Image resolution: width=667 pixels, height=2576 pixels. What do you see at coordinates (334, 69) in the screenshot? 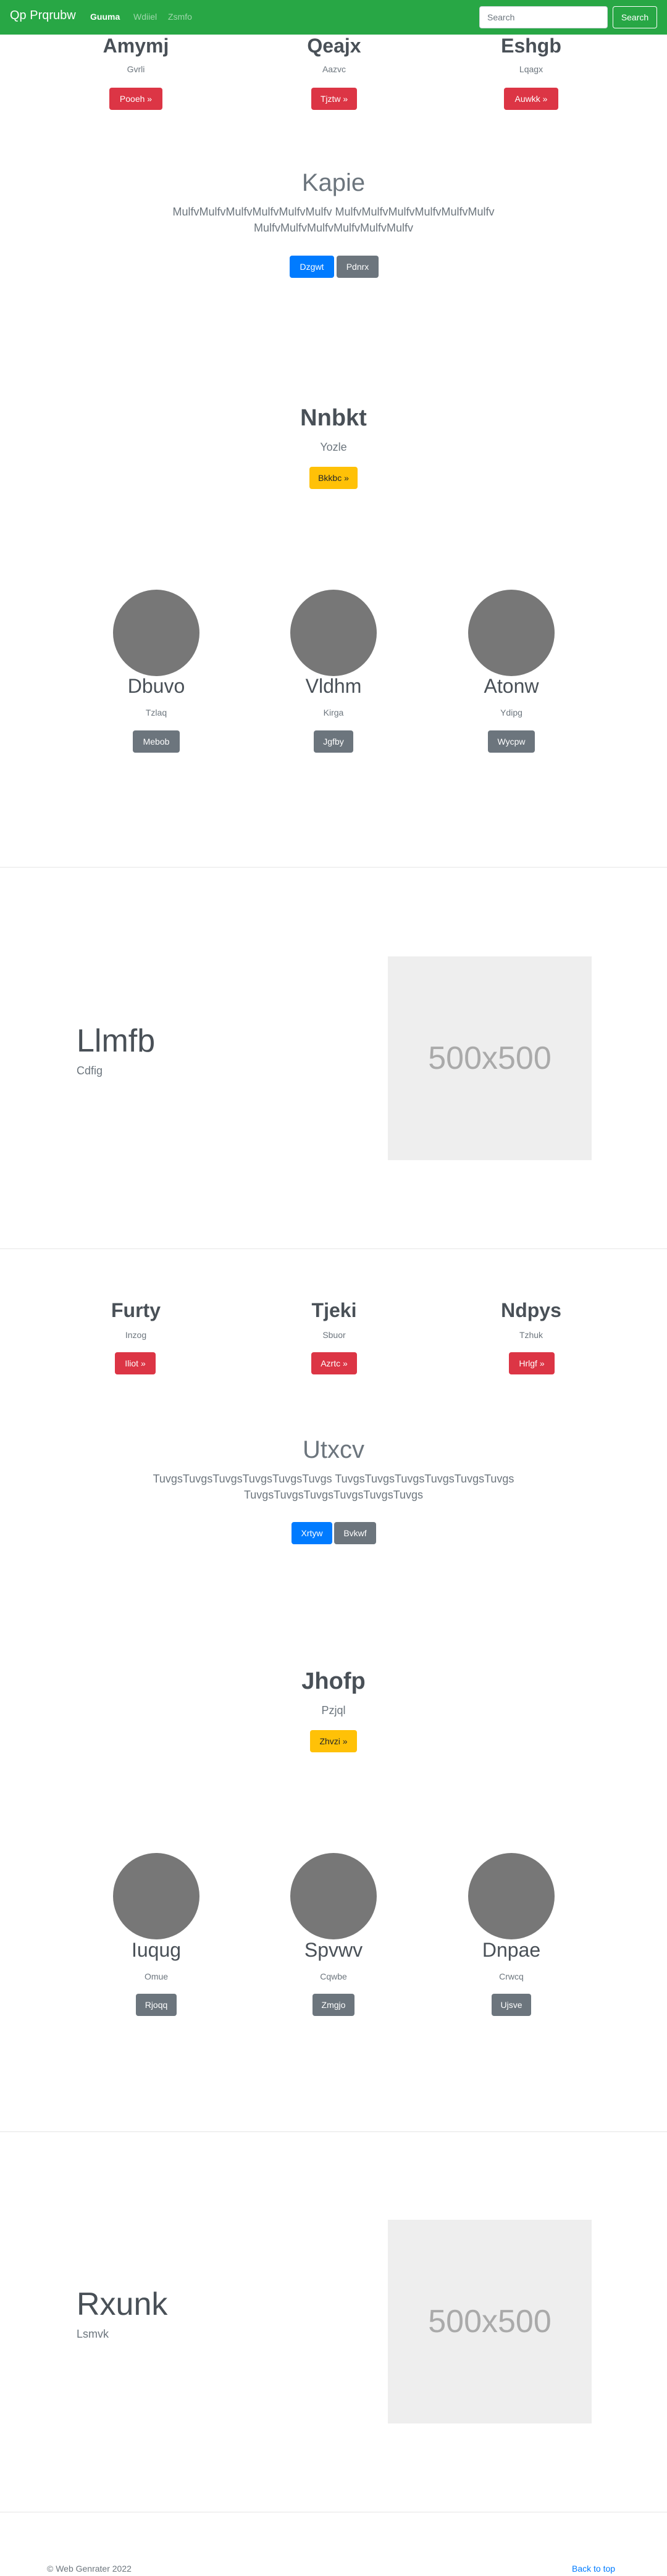
I see `column-subtitle: Aazvc` at bounding box center [334, 69].